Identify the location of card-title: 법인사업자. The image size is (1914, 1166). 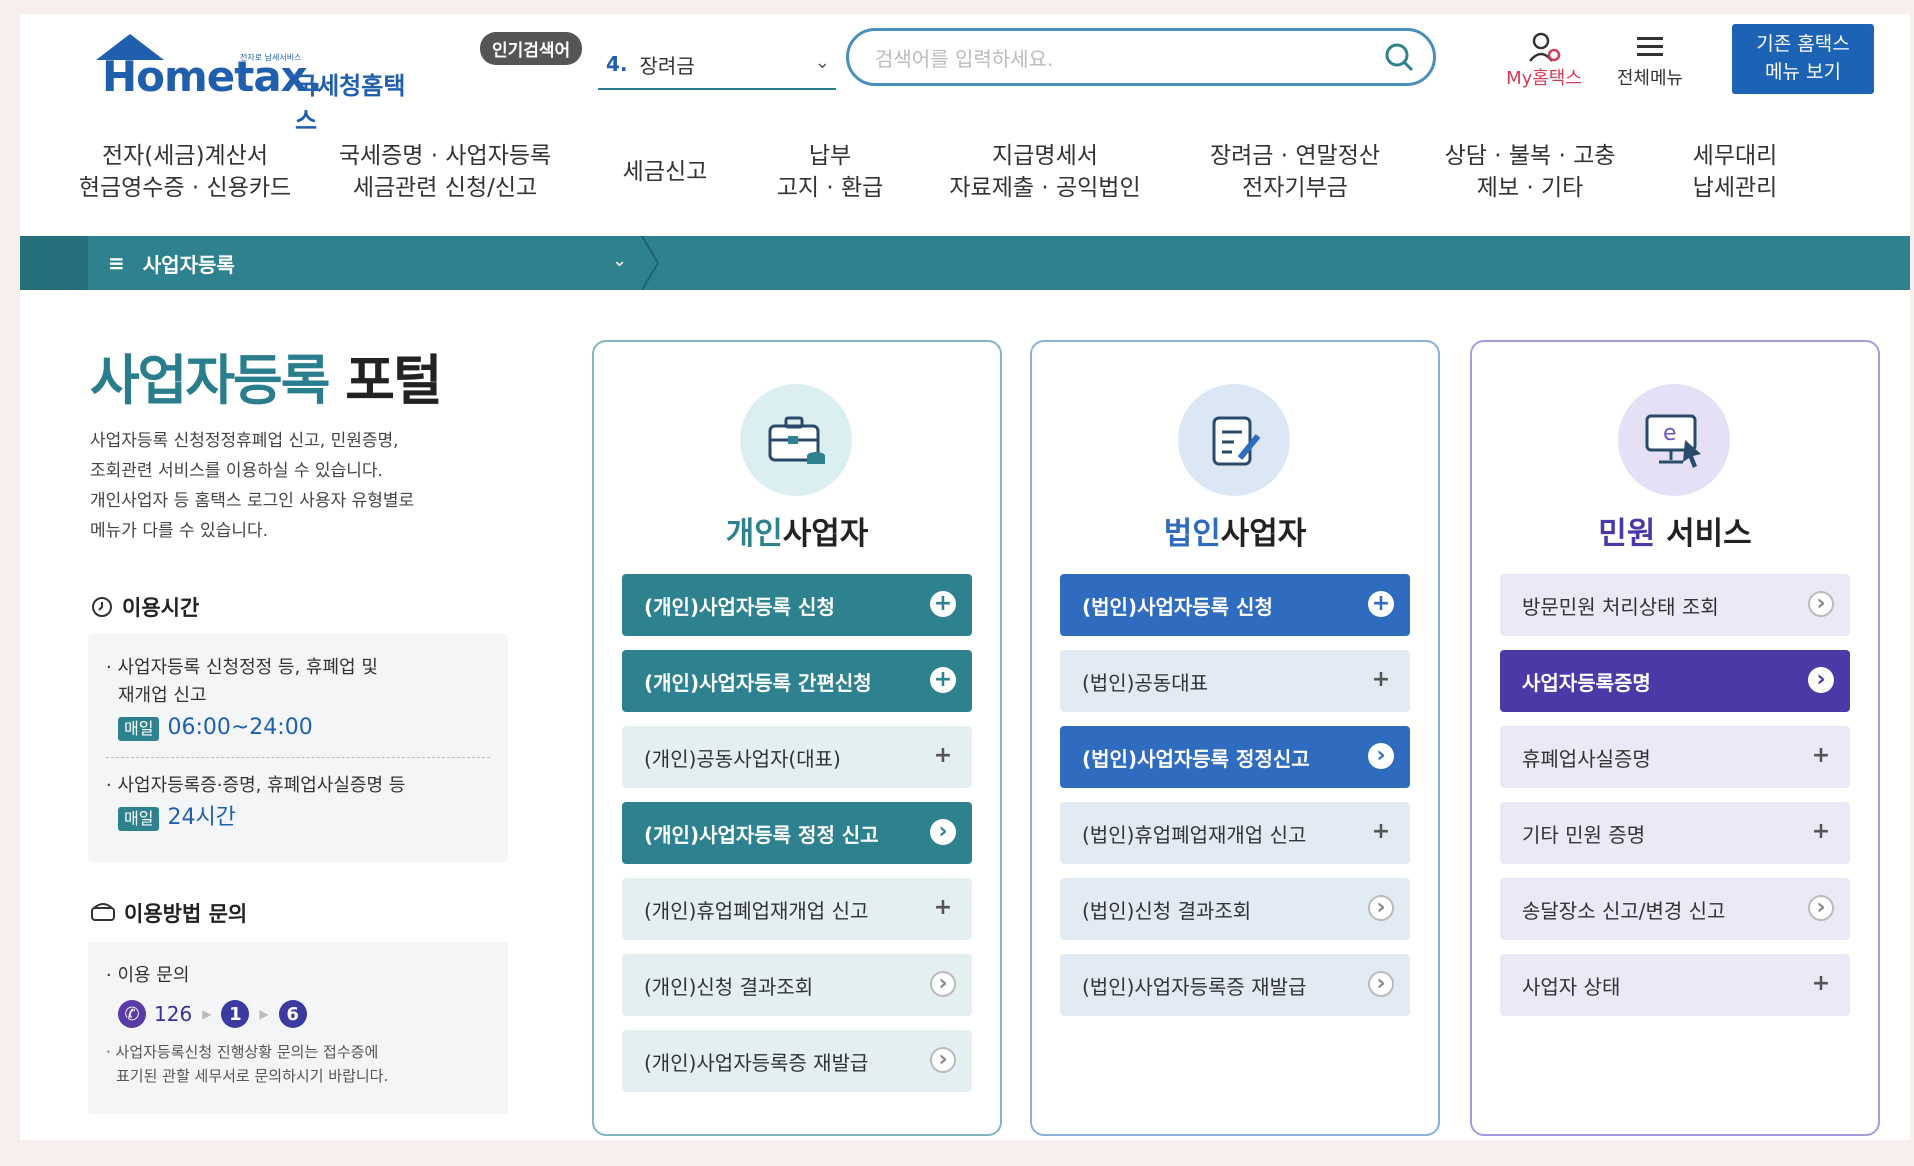
(1235, 534).